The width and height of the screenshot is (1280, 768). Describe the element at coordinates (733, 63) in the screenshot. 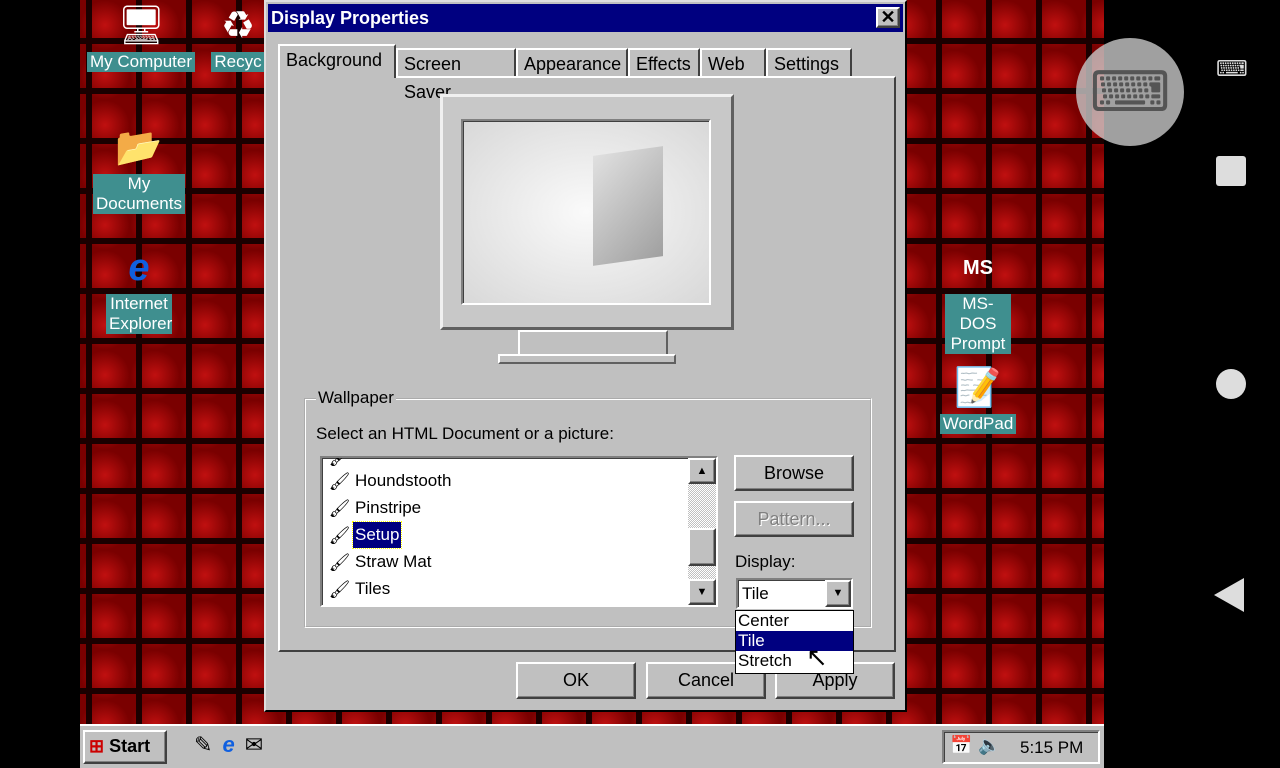

I see `tab-web: Web` at that location.